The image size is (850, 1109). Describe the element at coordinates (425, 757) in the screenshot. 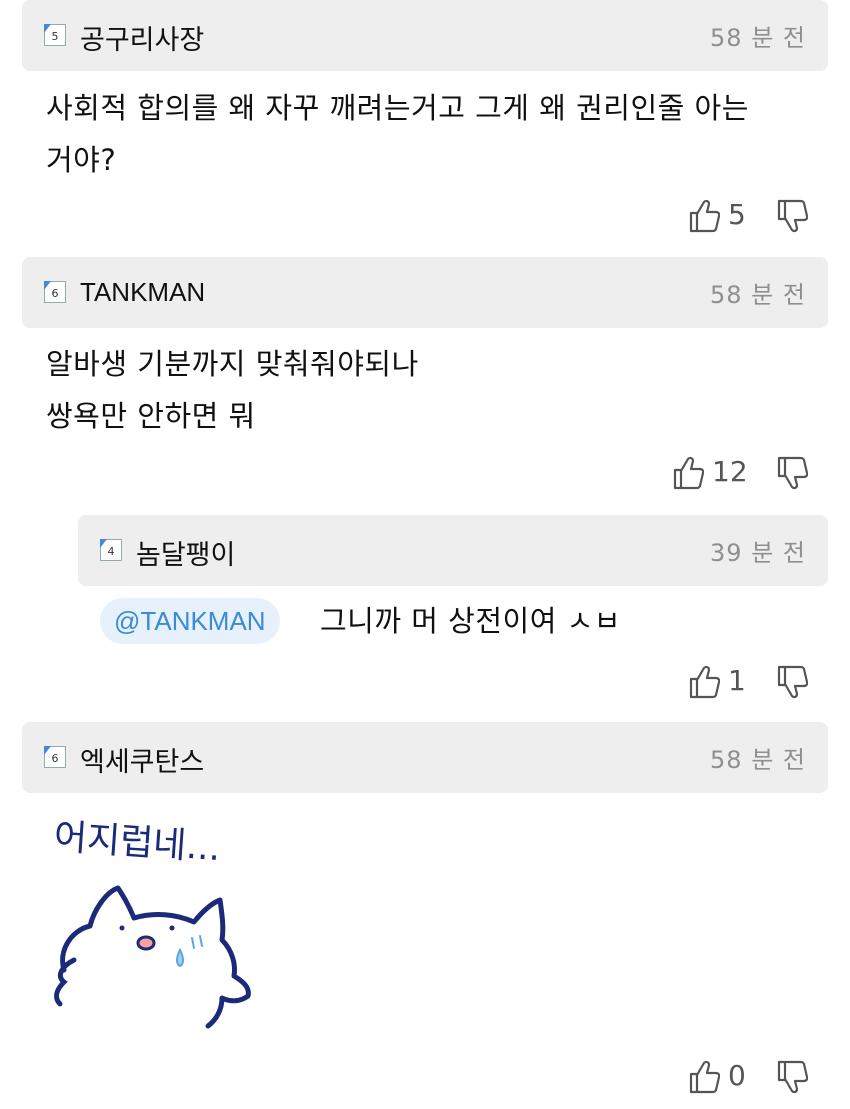

I see `comment-header: 6 엑세쿠탄스 58 분 전` at that location.